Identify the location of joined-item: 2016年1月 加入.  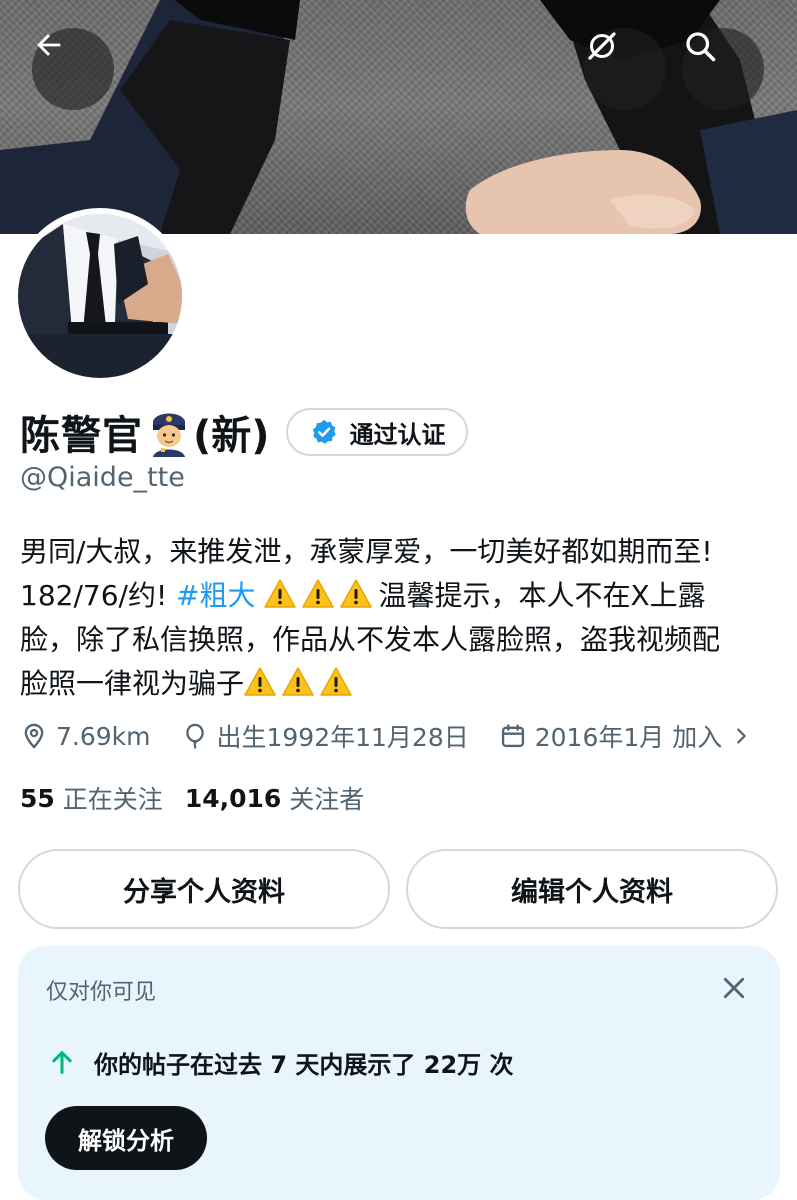
(625, 736).